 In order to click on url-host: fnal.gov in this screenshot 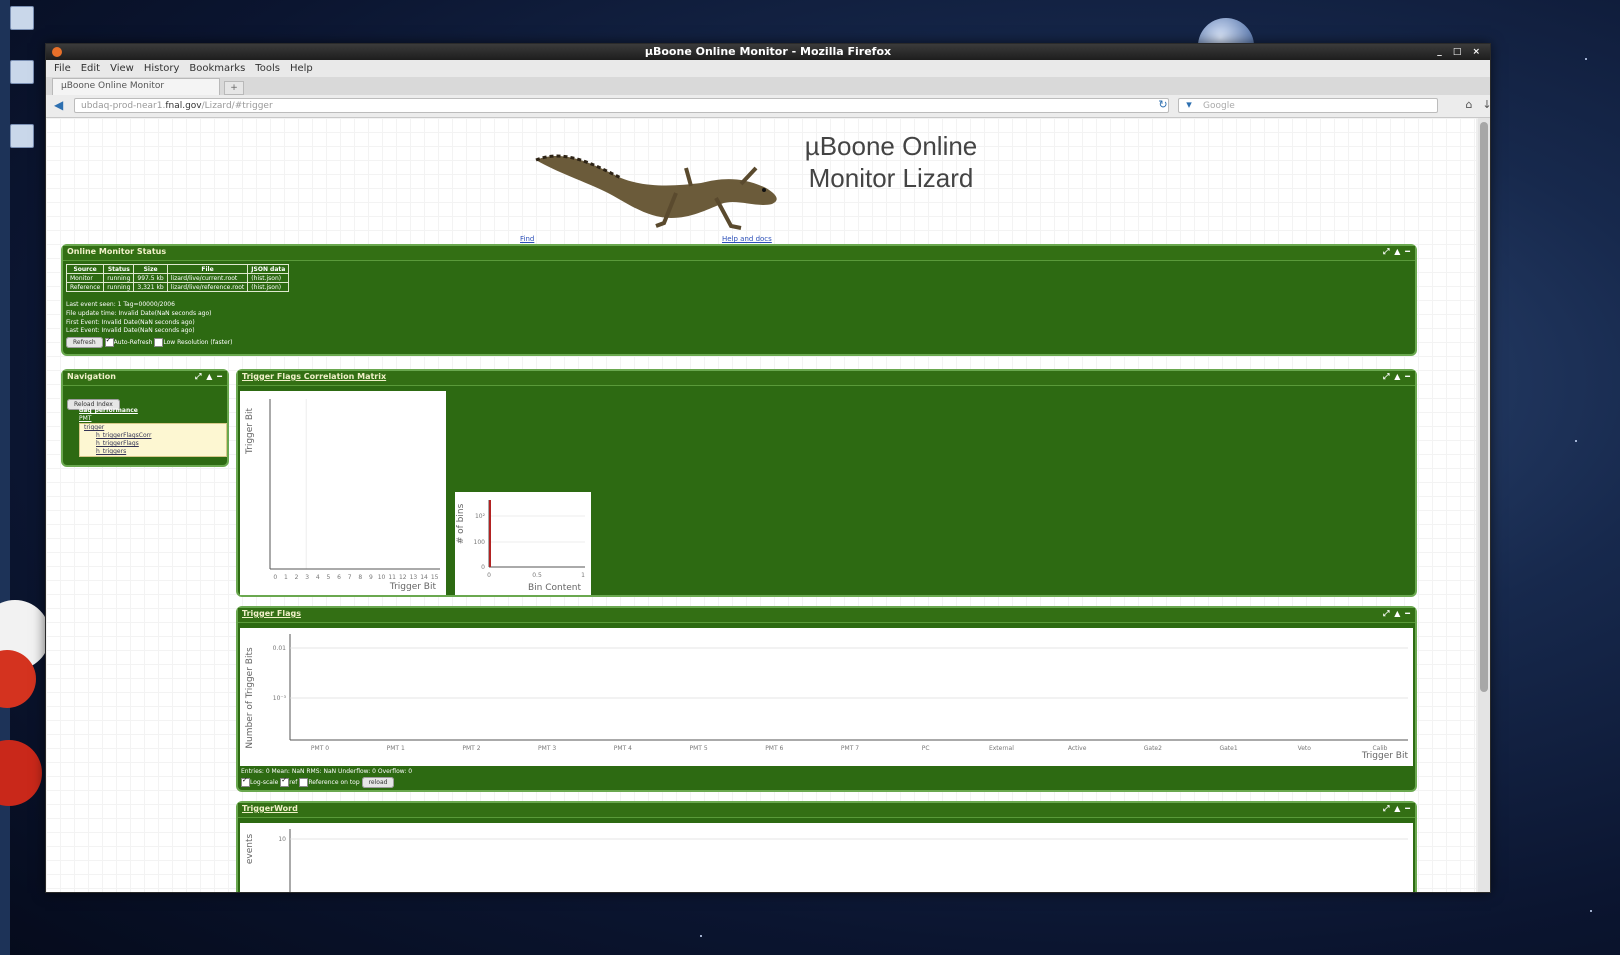, I will do `click(183, 106)`.